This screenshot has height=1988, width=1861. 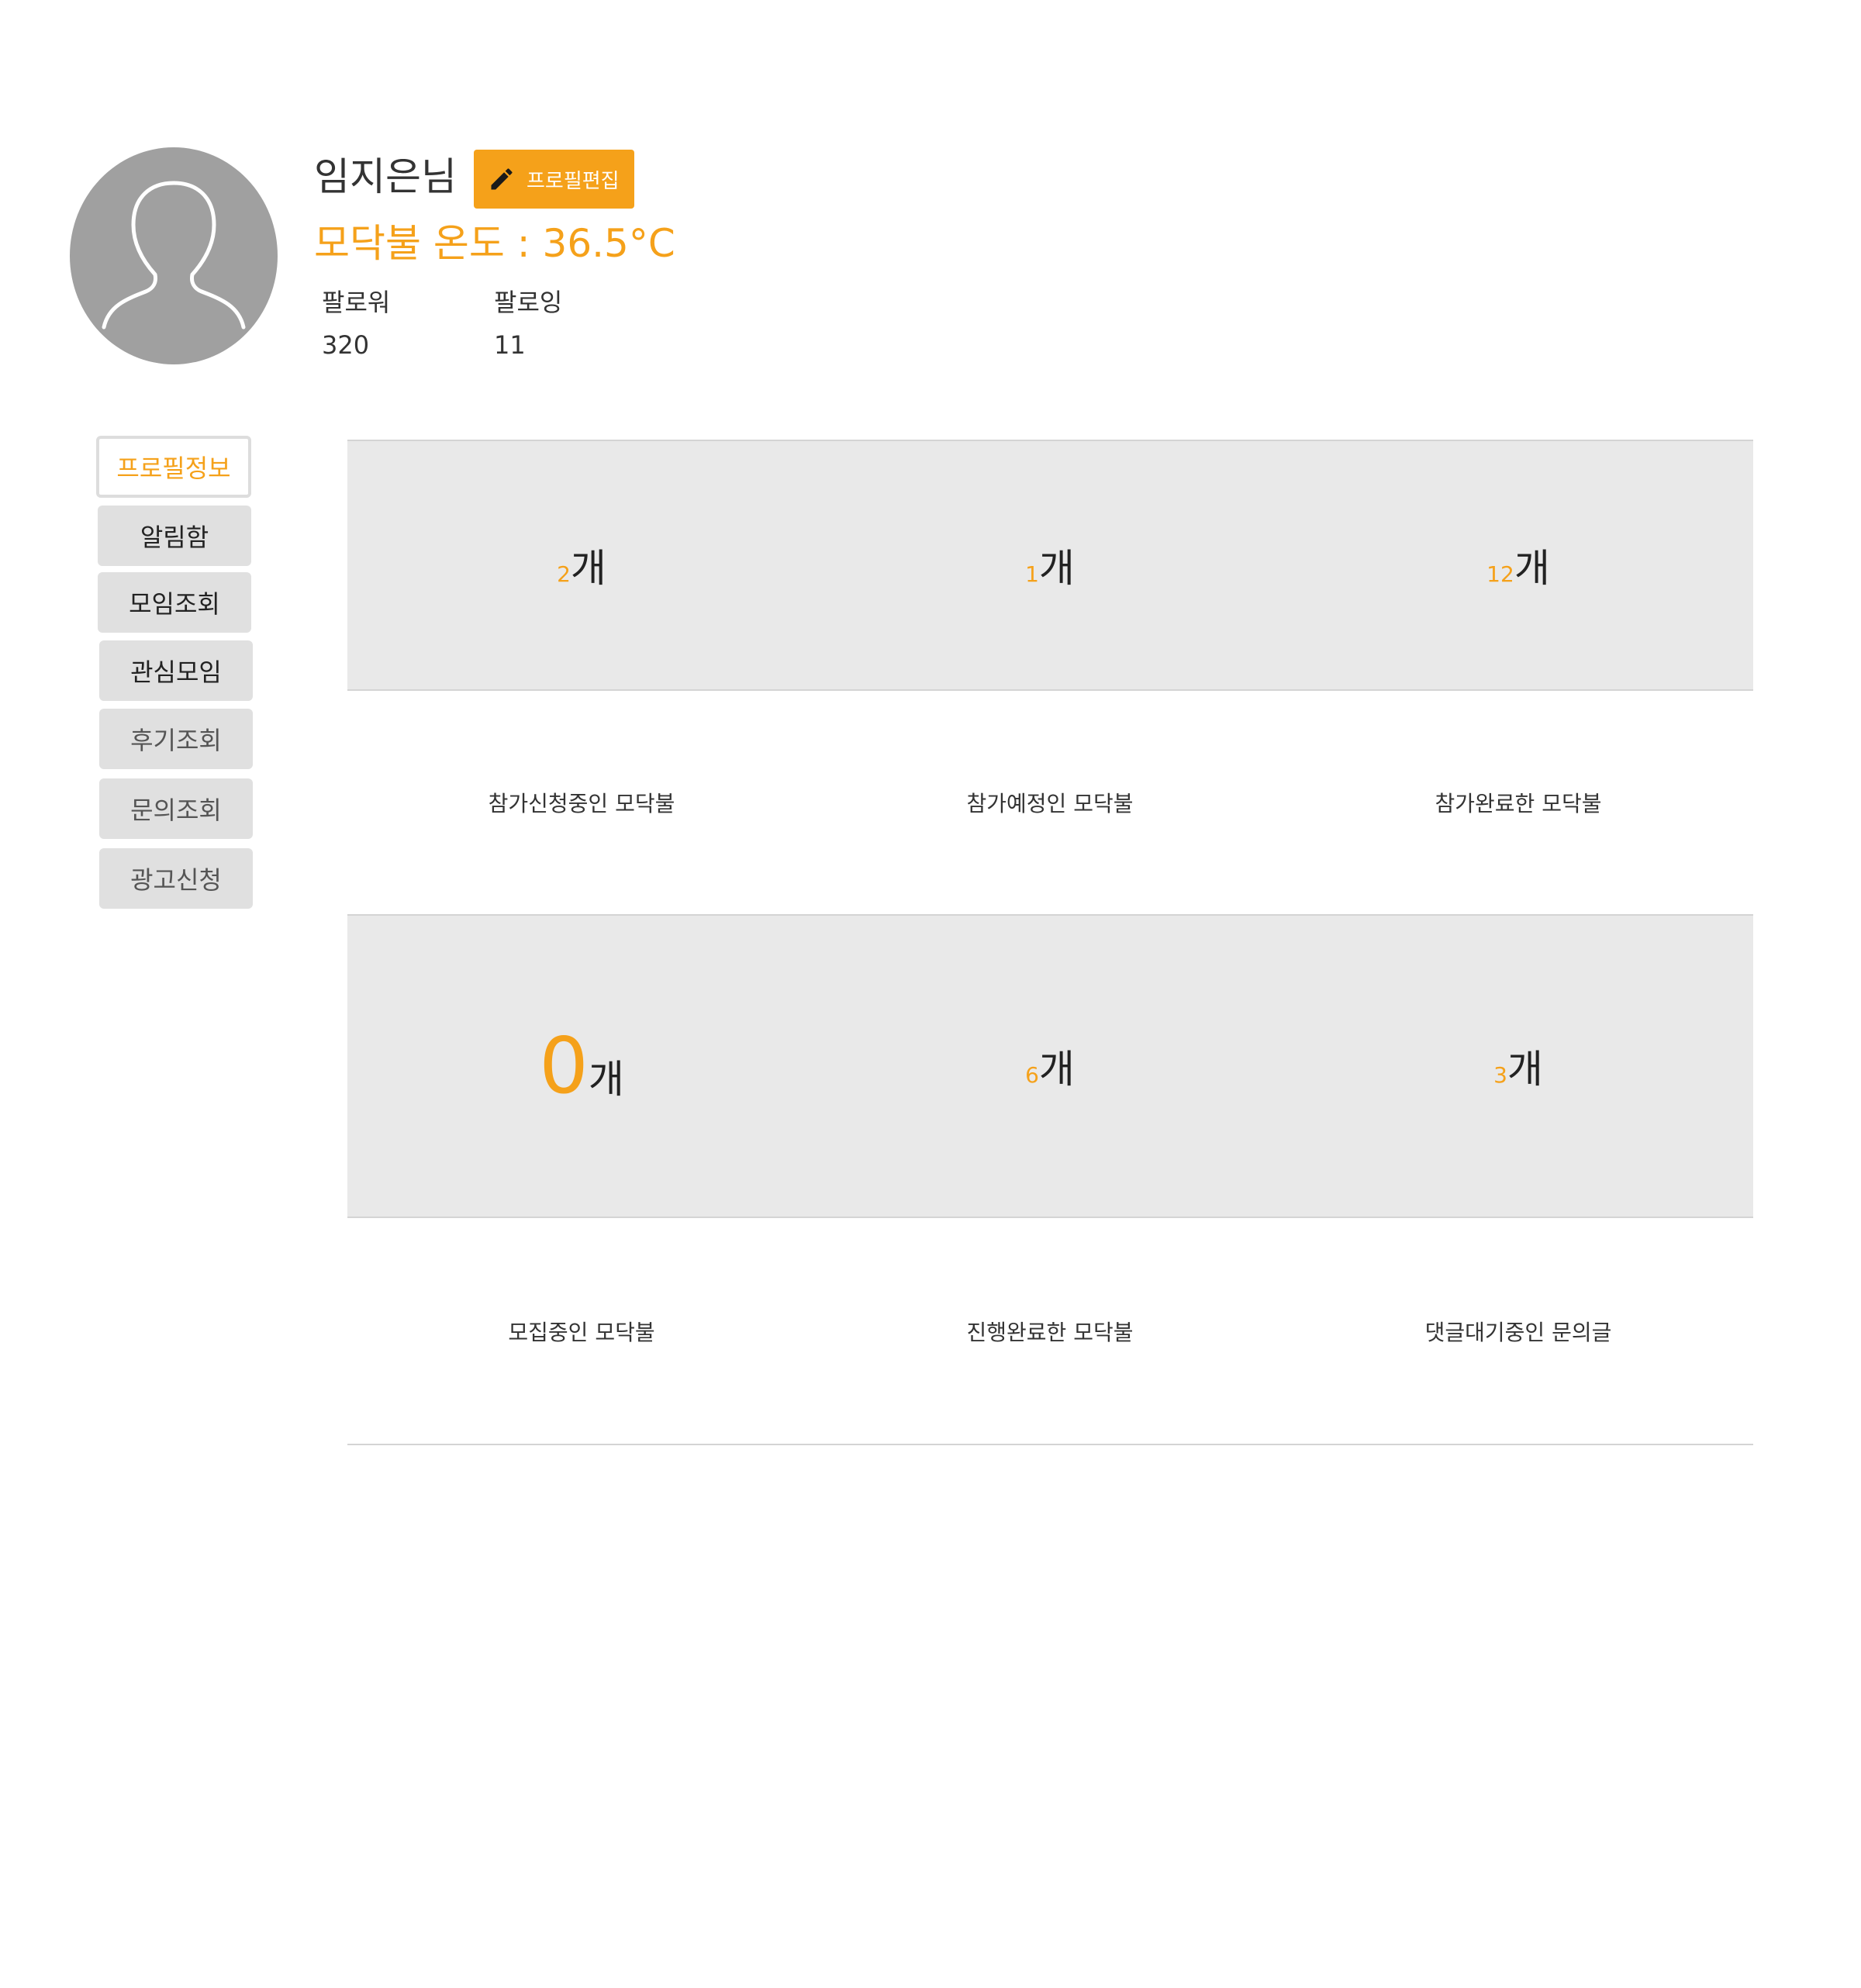 I want to click on stat-applying-count: 2개, so click(x=581, y=565).